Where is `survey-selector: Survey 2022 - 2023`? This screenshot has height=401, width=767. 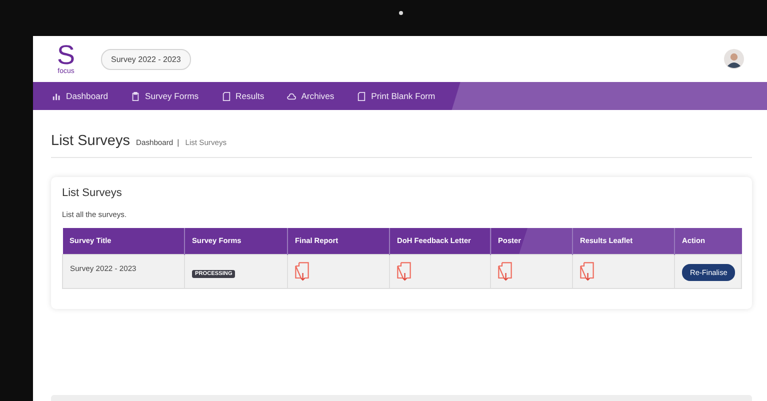 survey-selector: Survey 2022 - 2023 is located at coordinates (146, 59).